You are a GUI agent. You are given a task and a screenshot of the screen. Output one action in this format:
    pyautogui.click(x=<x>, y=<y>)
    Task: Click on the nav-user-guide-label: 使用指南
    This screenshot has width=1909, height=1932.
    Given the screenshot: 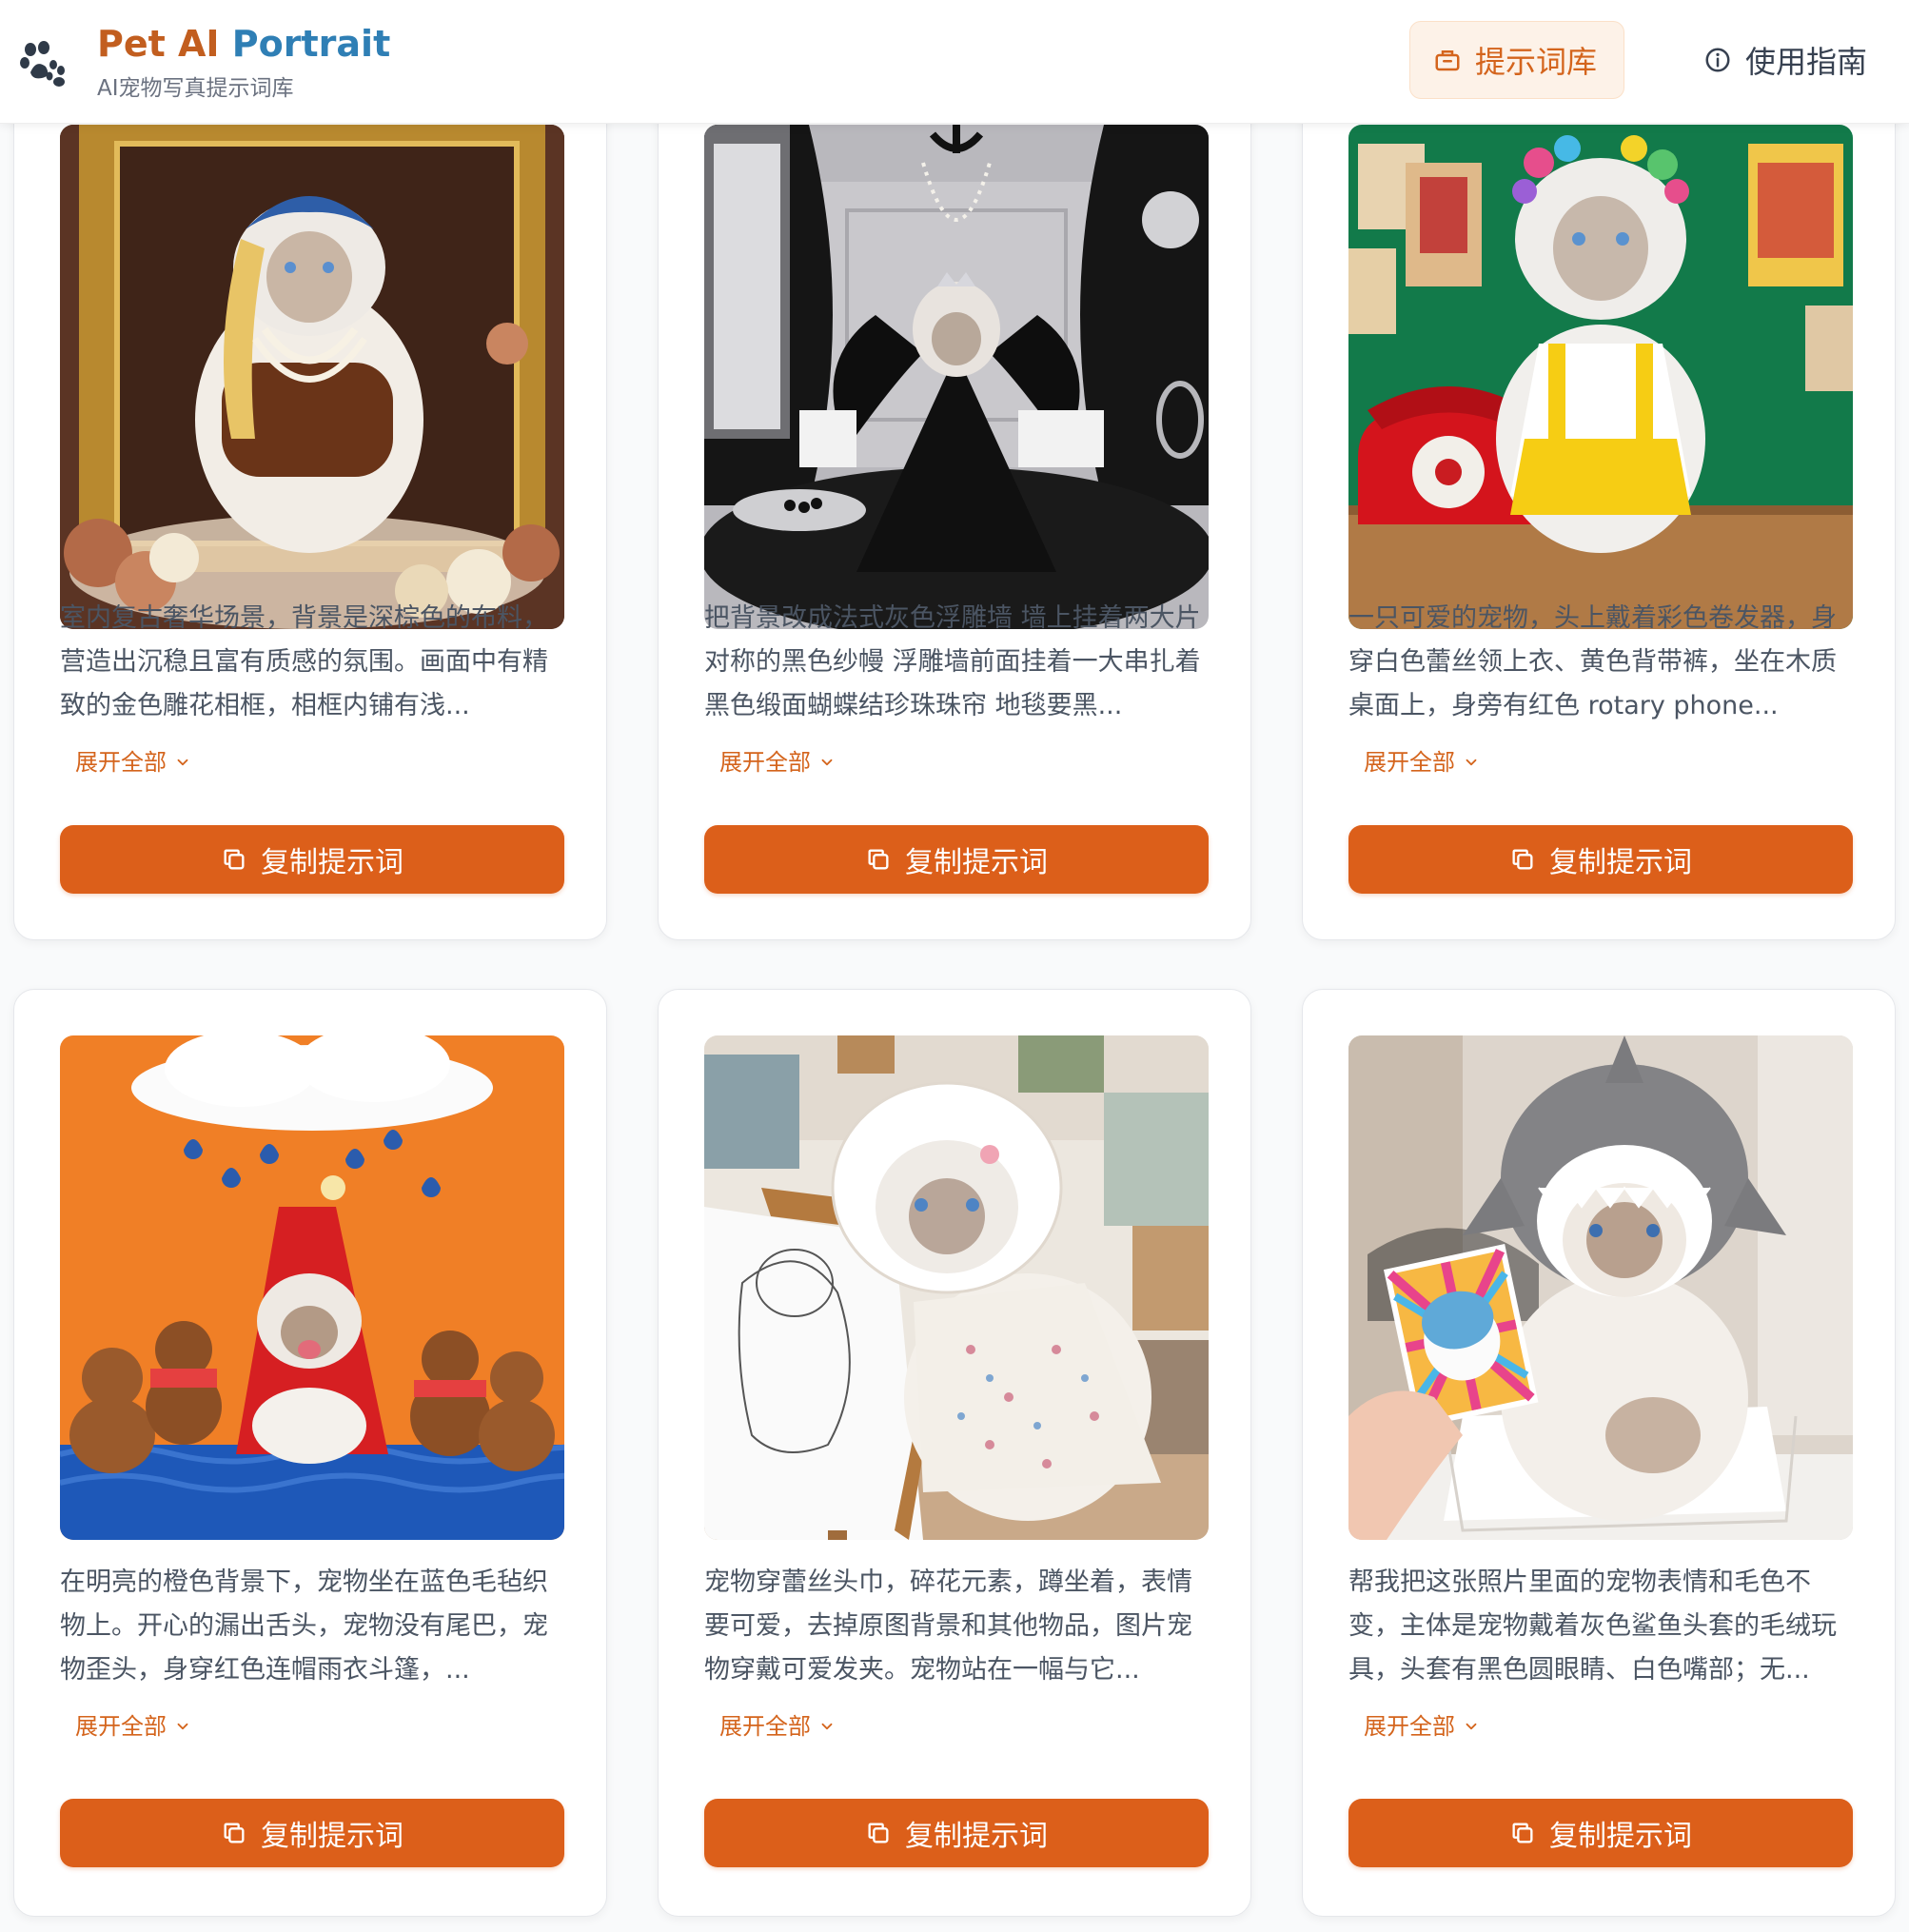 What is the action you would take?
    pyautogui.click(x=1806, y=62)
    